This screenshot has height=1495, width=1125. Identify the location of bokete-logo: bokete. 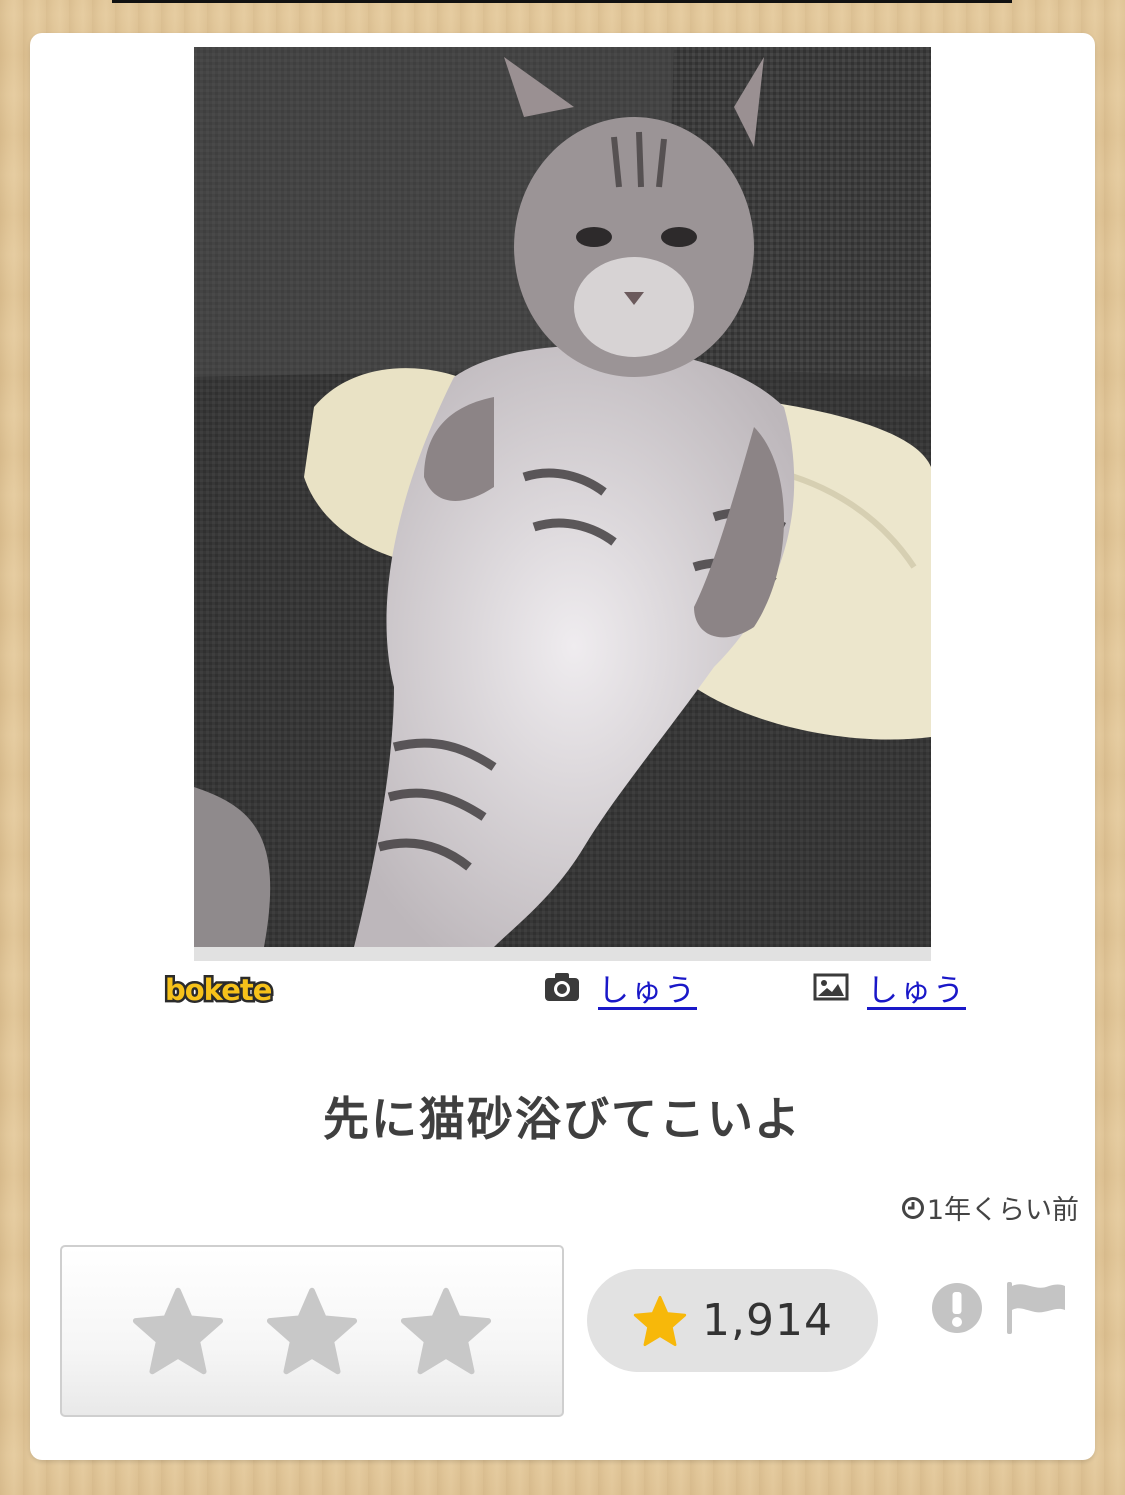
(230, 990).